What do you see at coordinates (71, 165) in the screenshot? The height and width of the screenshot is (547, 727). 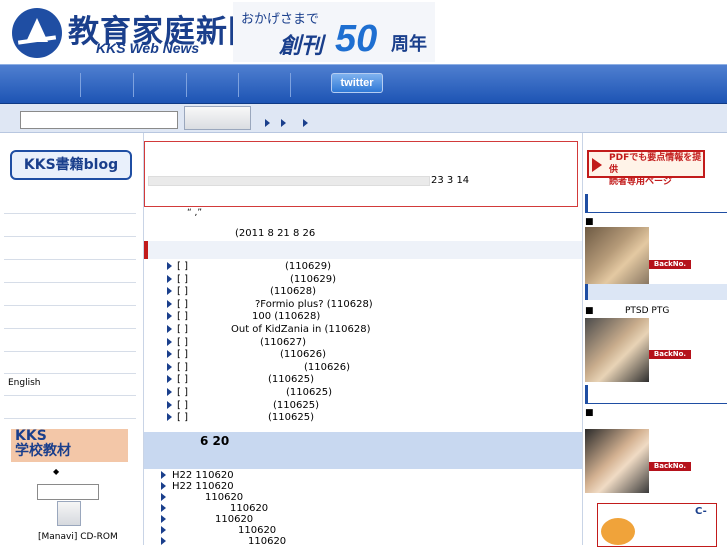 I see `kks-blog-button: KKS書籍blog` at bounding box center [71, 165].